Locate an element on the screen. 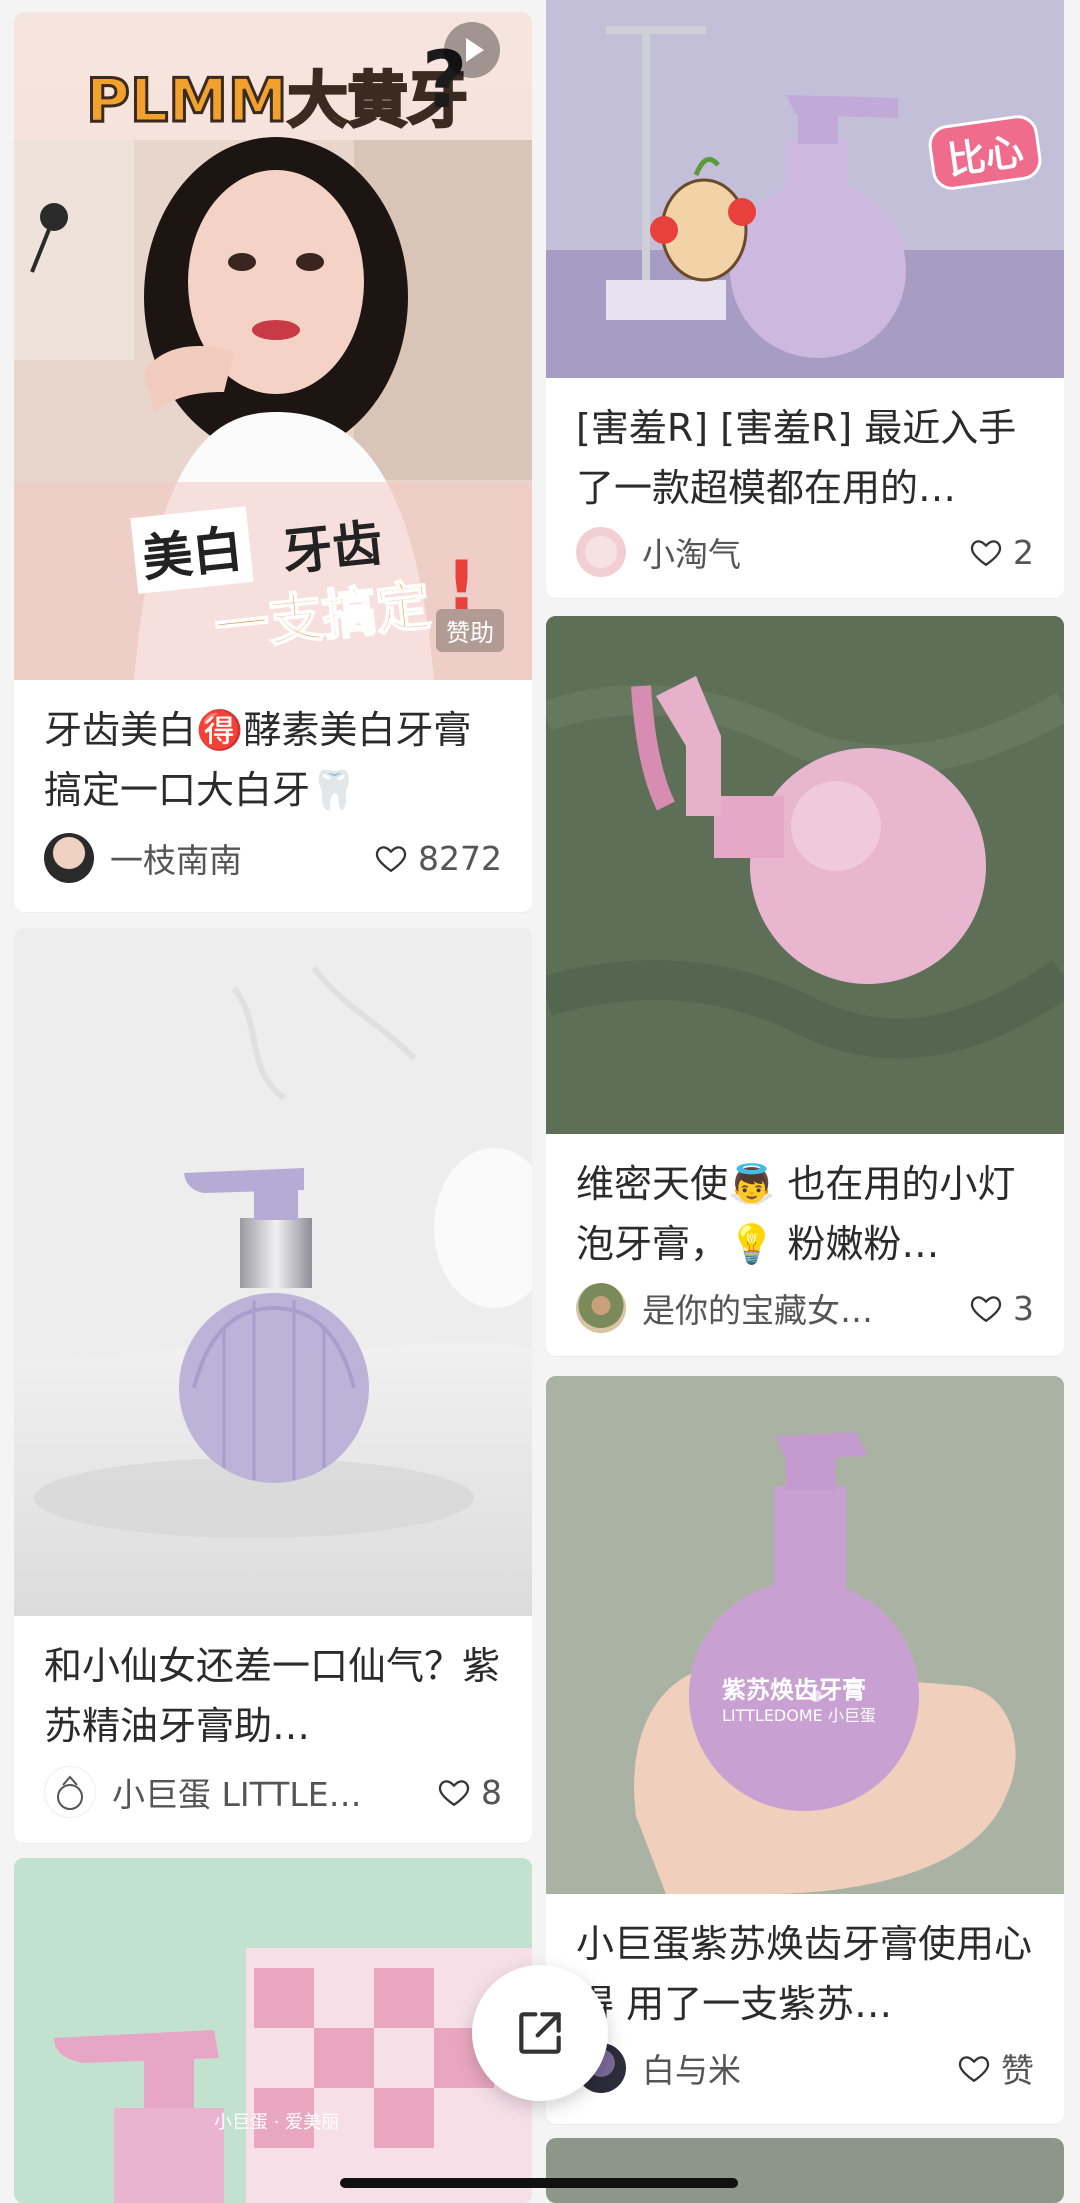 The image size is (1080, 2203). card-image: 紫苏焕齿牙膏 LITTLEDOME 小巨蛋 is located at coordinates (805, 1635).